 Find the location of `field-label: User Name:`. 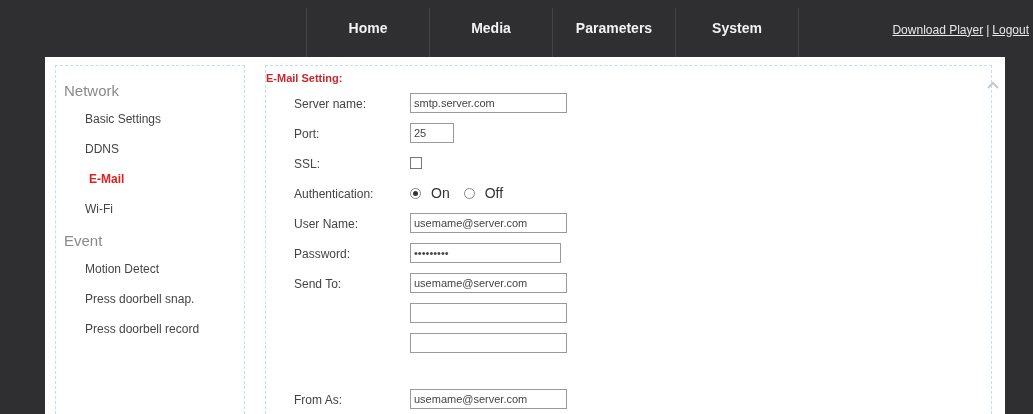

field-label: User Name: is located at coordinates (326, 224).